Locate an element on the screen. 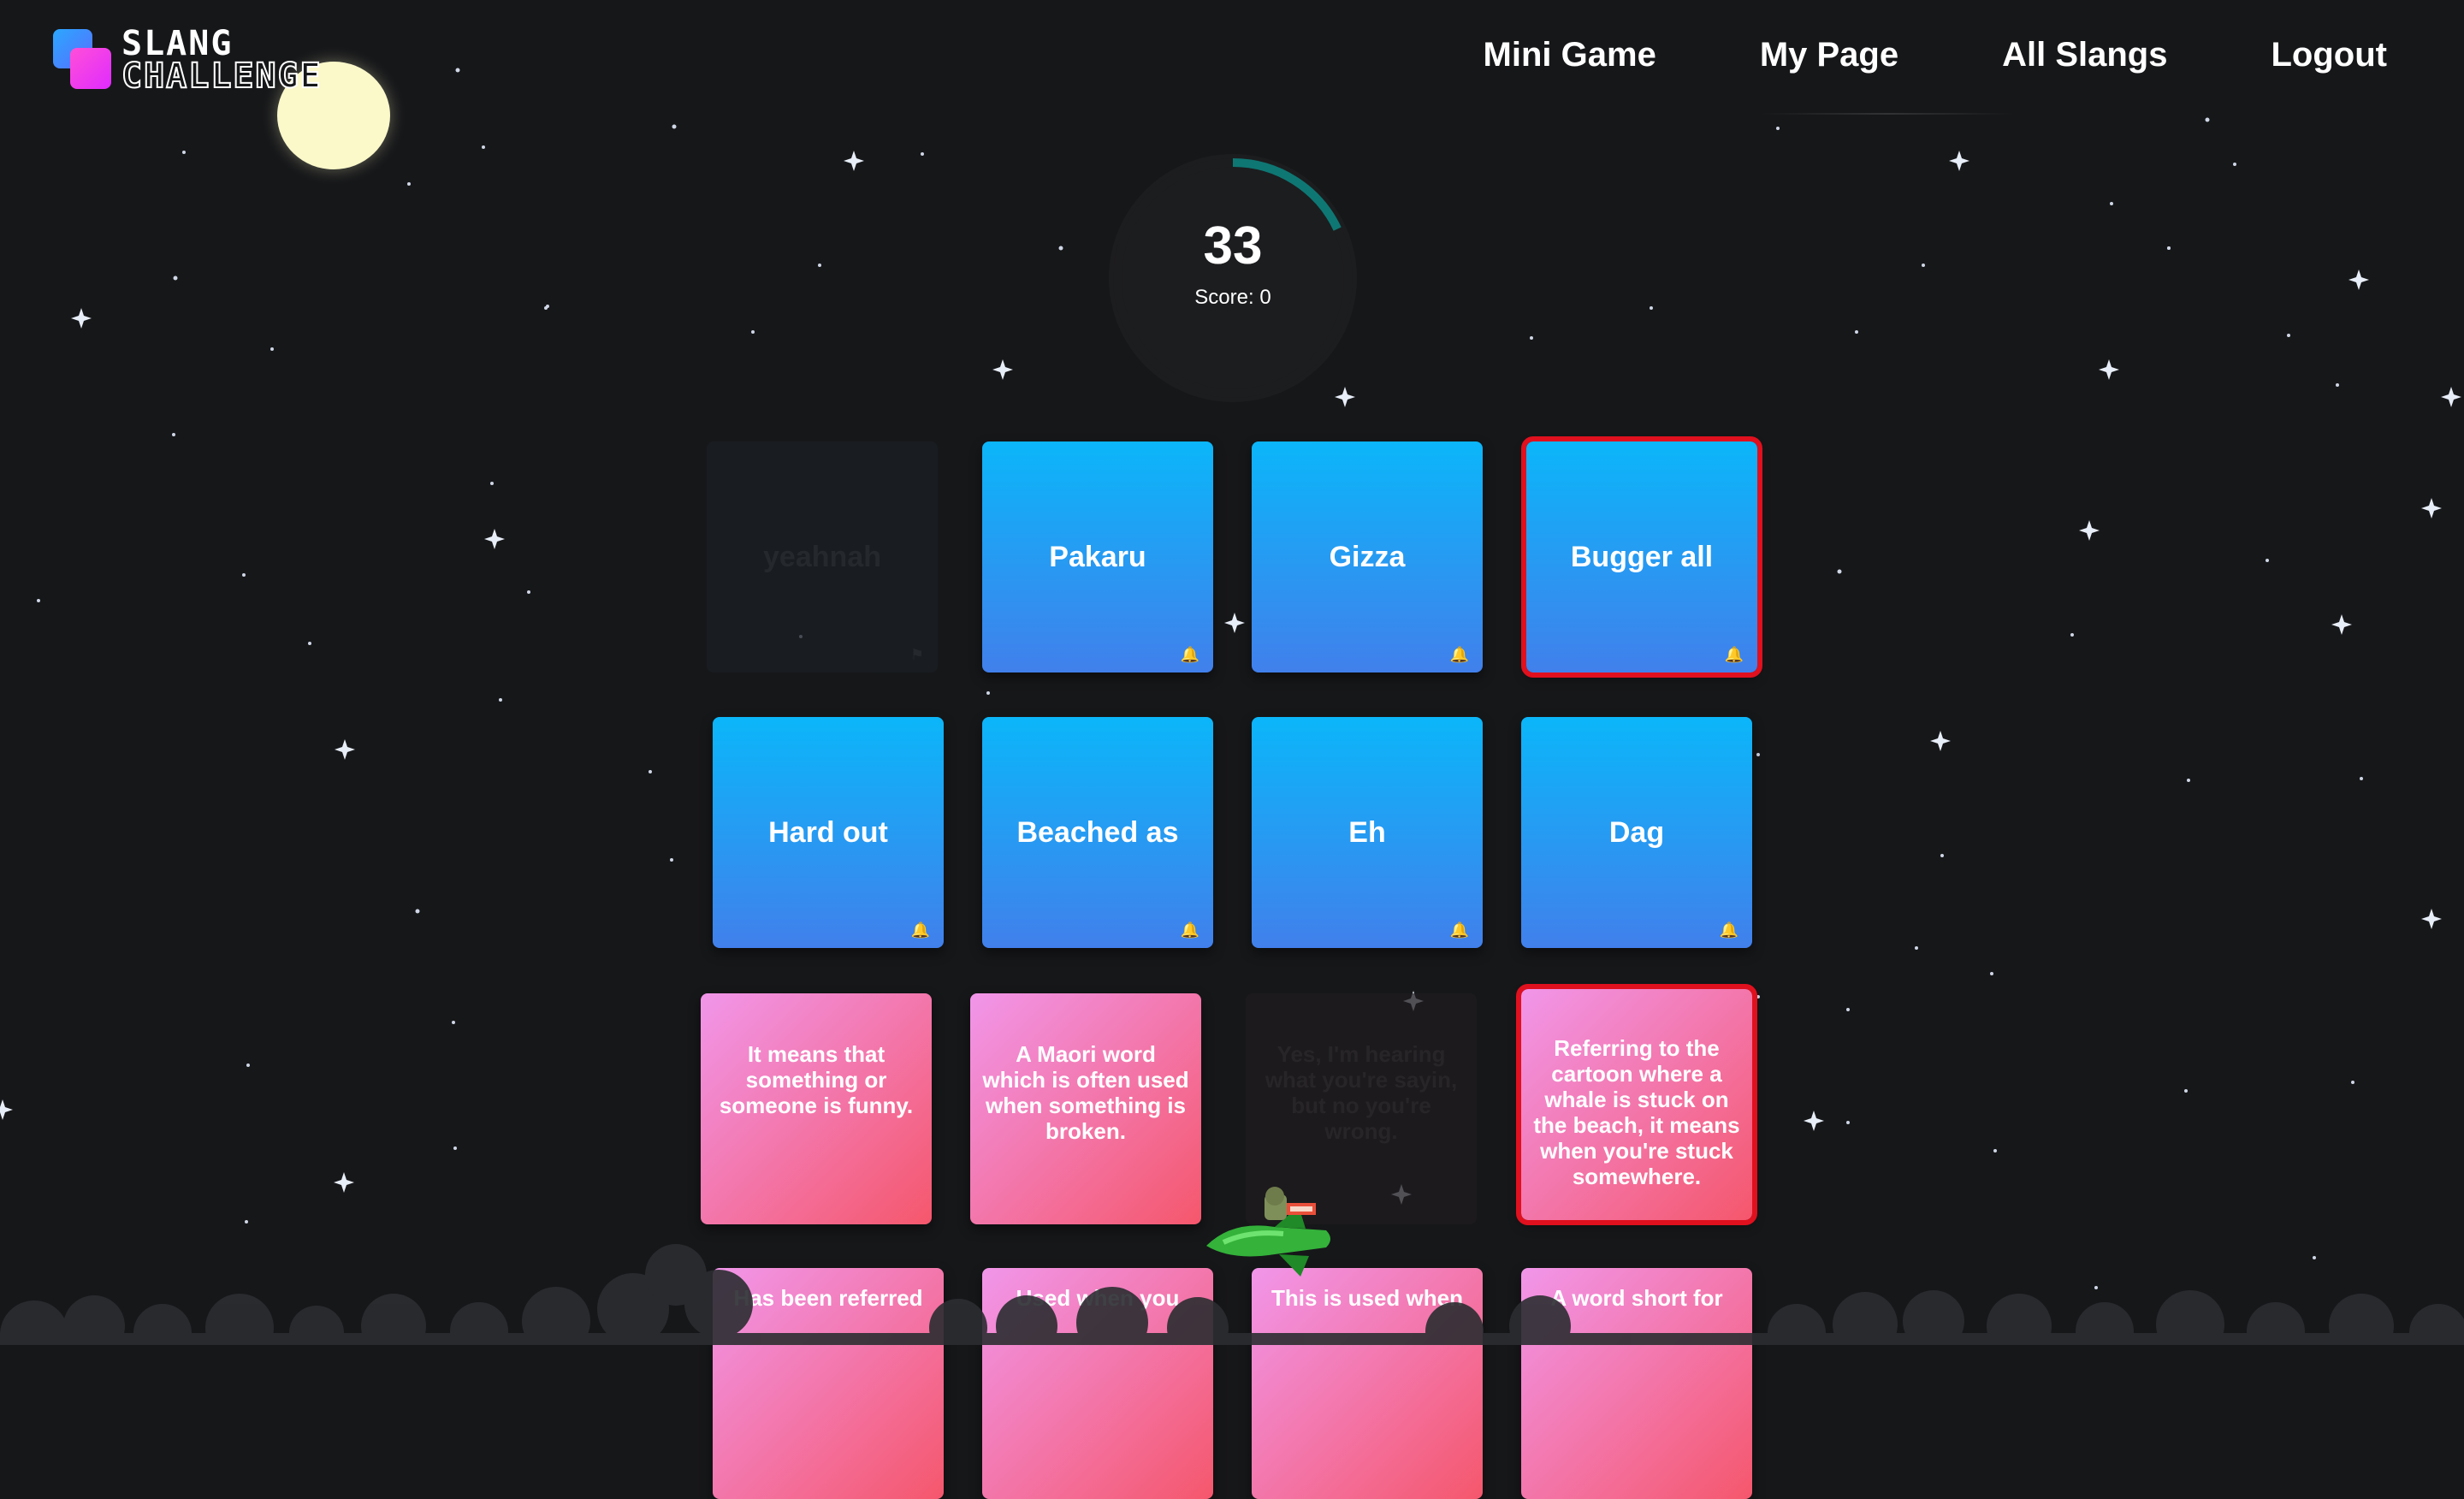 This screenshot has width=2464, height=1499. card-text: Has been referred is located at coordinates (828, 1298).